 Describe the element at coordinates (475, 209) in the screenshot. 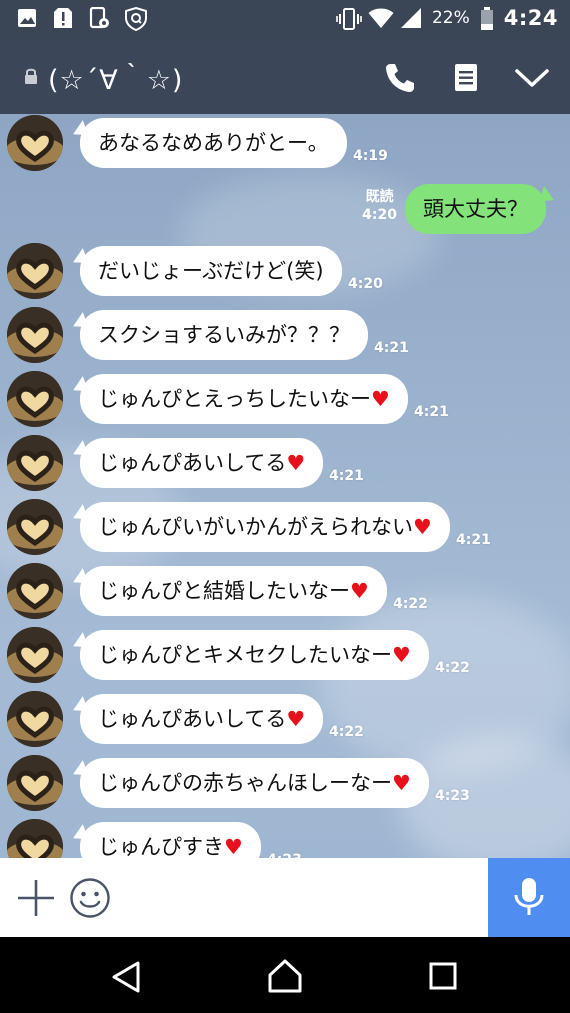

I see `my-message-bubble: 頭大丈夫？` at that location.